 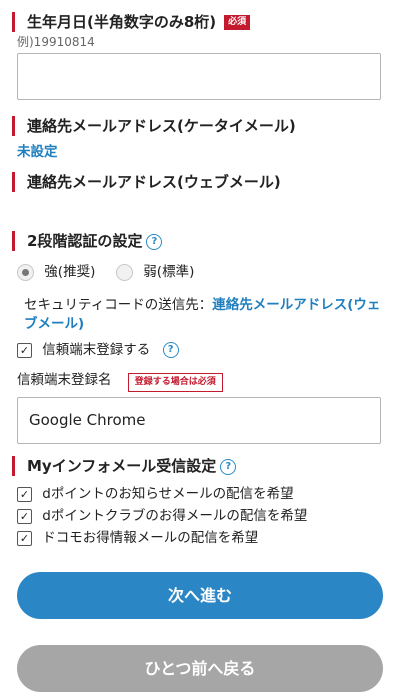 I want to click on mail-option-dpoint-notice: ✓ dポイントのお知らせメールの配信を希望, so click(x=155, y=494).